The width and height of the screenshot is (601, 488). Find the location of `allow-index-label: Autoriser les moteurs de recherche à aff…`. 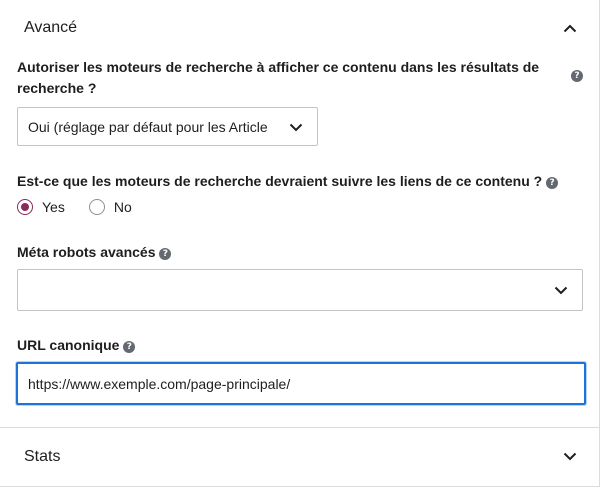

allow-index-label: Autoriser les moteurs de recherche à aff… is located at coordinates (278, 77).